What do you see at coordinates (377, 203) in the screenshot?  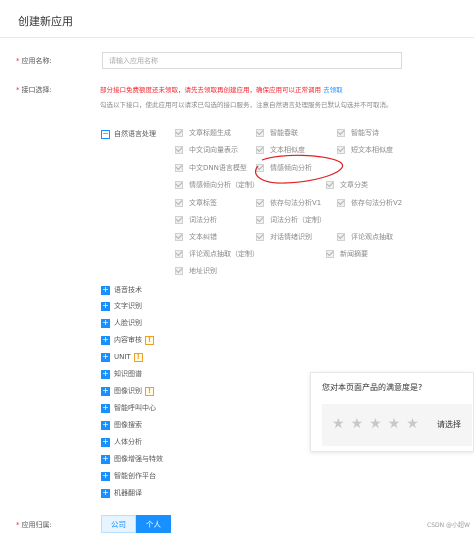 I see `api-label: 依存句法分析V2` at bounding box center [377, 203].